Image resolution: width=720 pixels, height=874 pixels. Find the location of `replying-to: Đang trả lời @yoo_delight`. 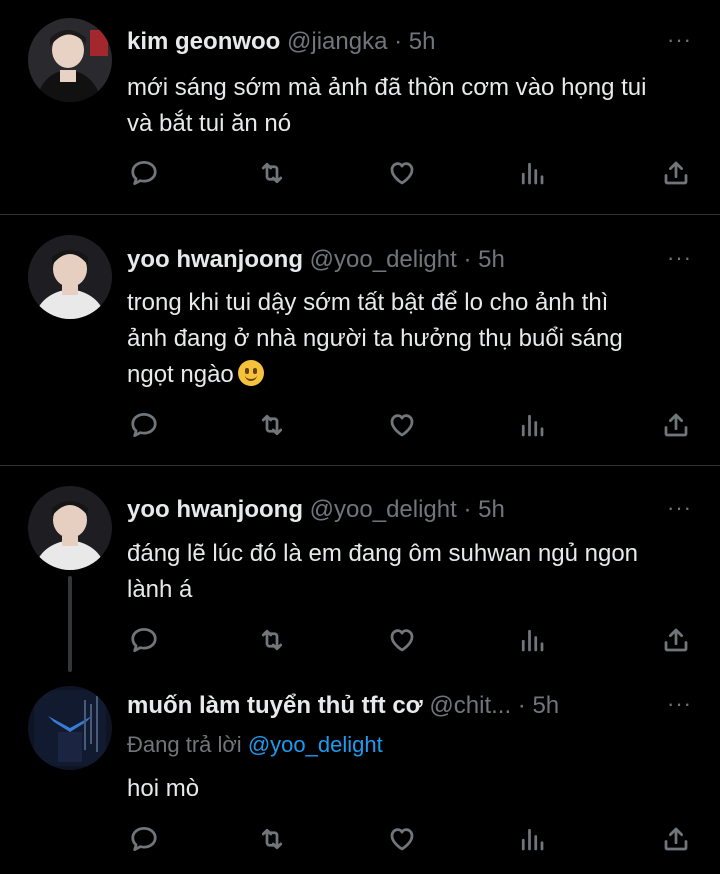

replying-to: Đang trả lời @yoo_delight is located at coordinates (255, 745).